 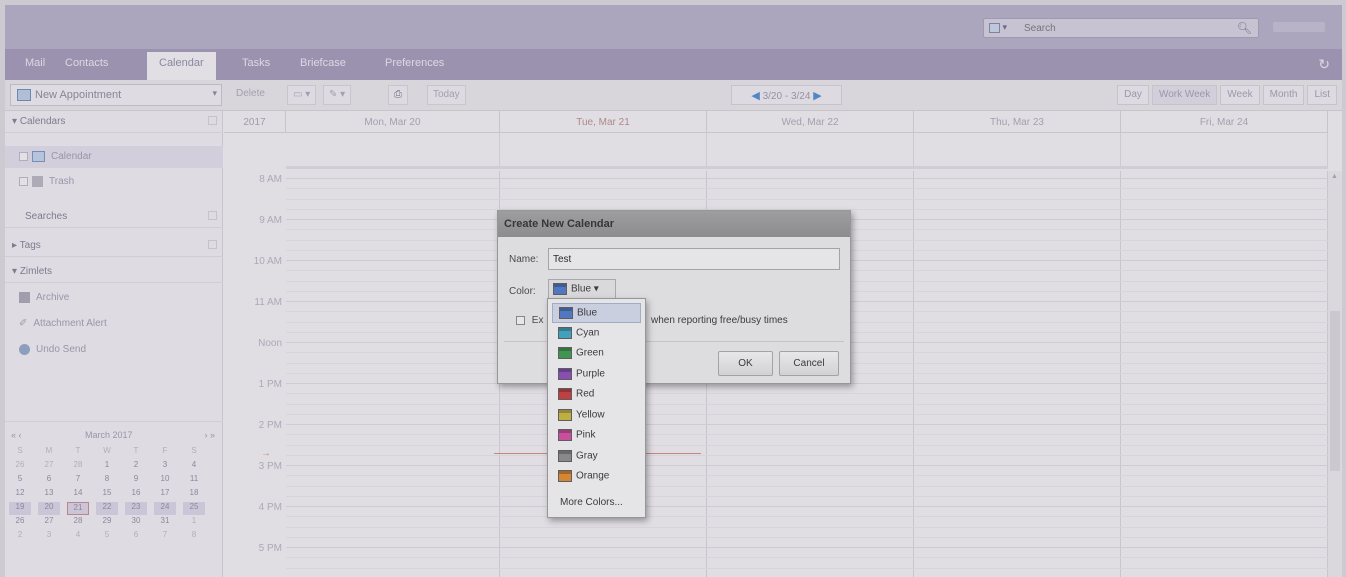 What do you see at coordinates (596, 395) in the screenshot?
I see `color-option-red: Red` at bounding box center [596, 395].